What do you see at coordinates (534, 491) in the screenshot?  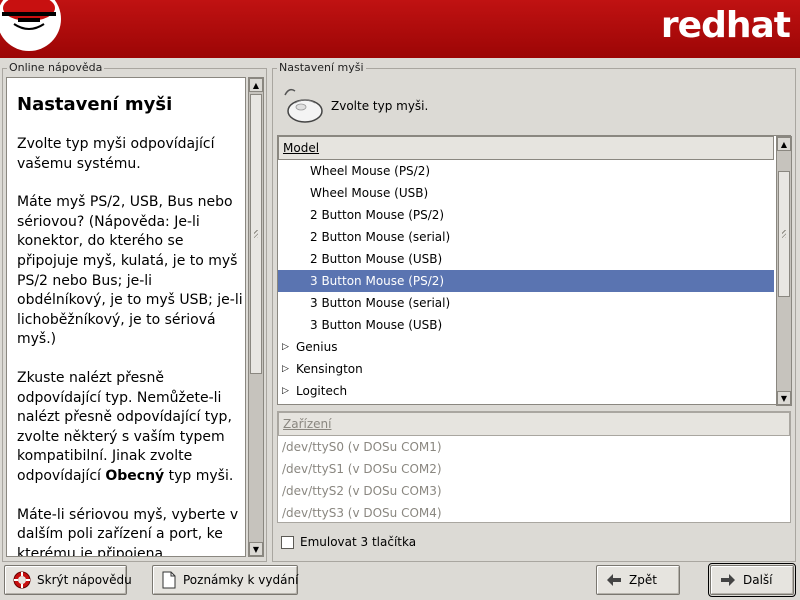 I see `device-row: /dev/ttyS2 (v DOSu COM3)` at bounding box center [534, 491].